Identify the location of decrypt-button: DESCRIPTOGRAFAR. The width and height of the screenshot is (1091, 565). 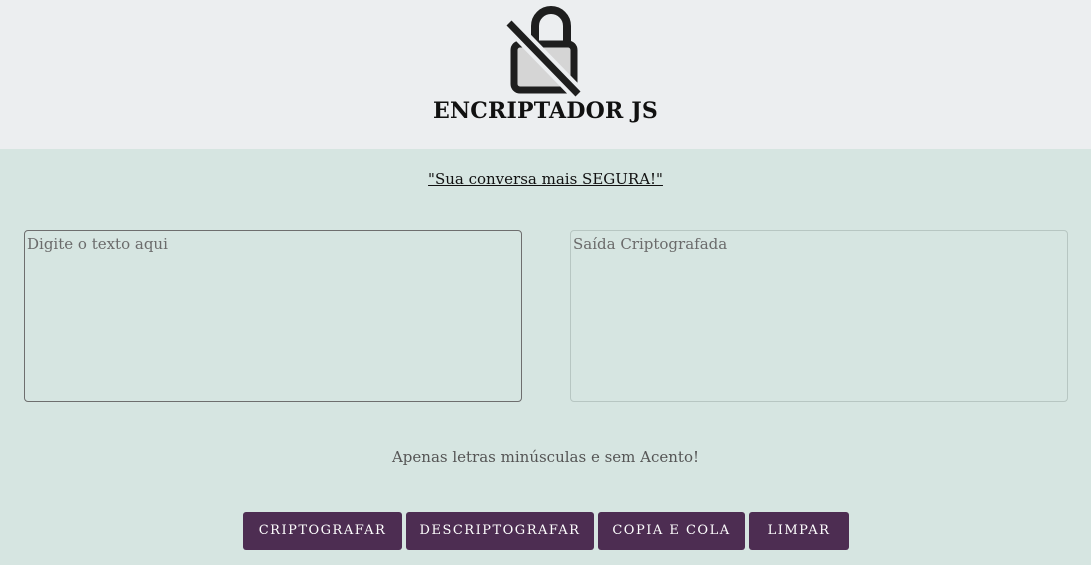
(500, 531).